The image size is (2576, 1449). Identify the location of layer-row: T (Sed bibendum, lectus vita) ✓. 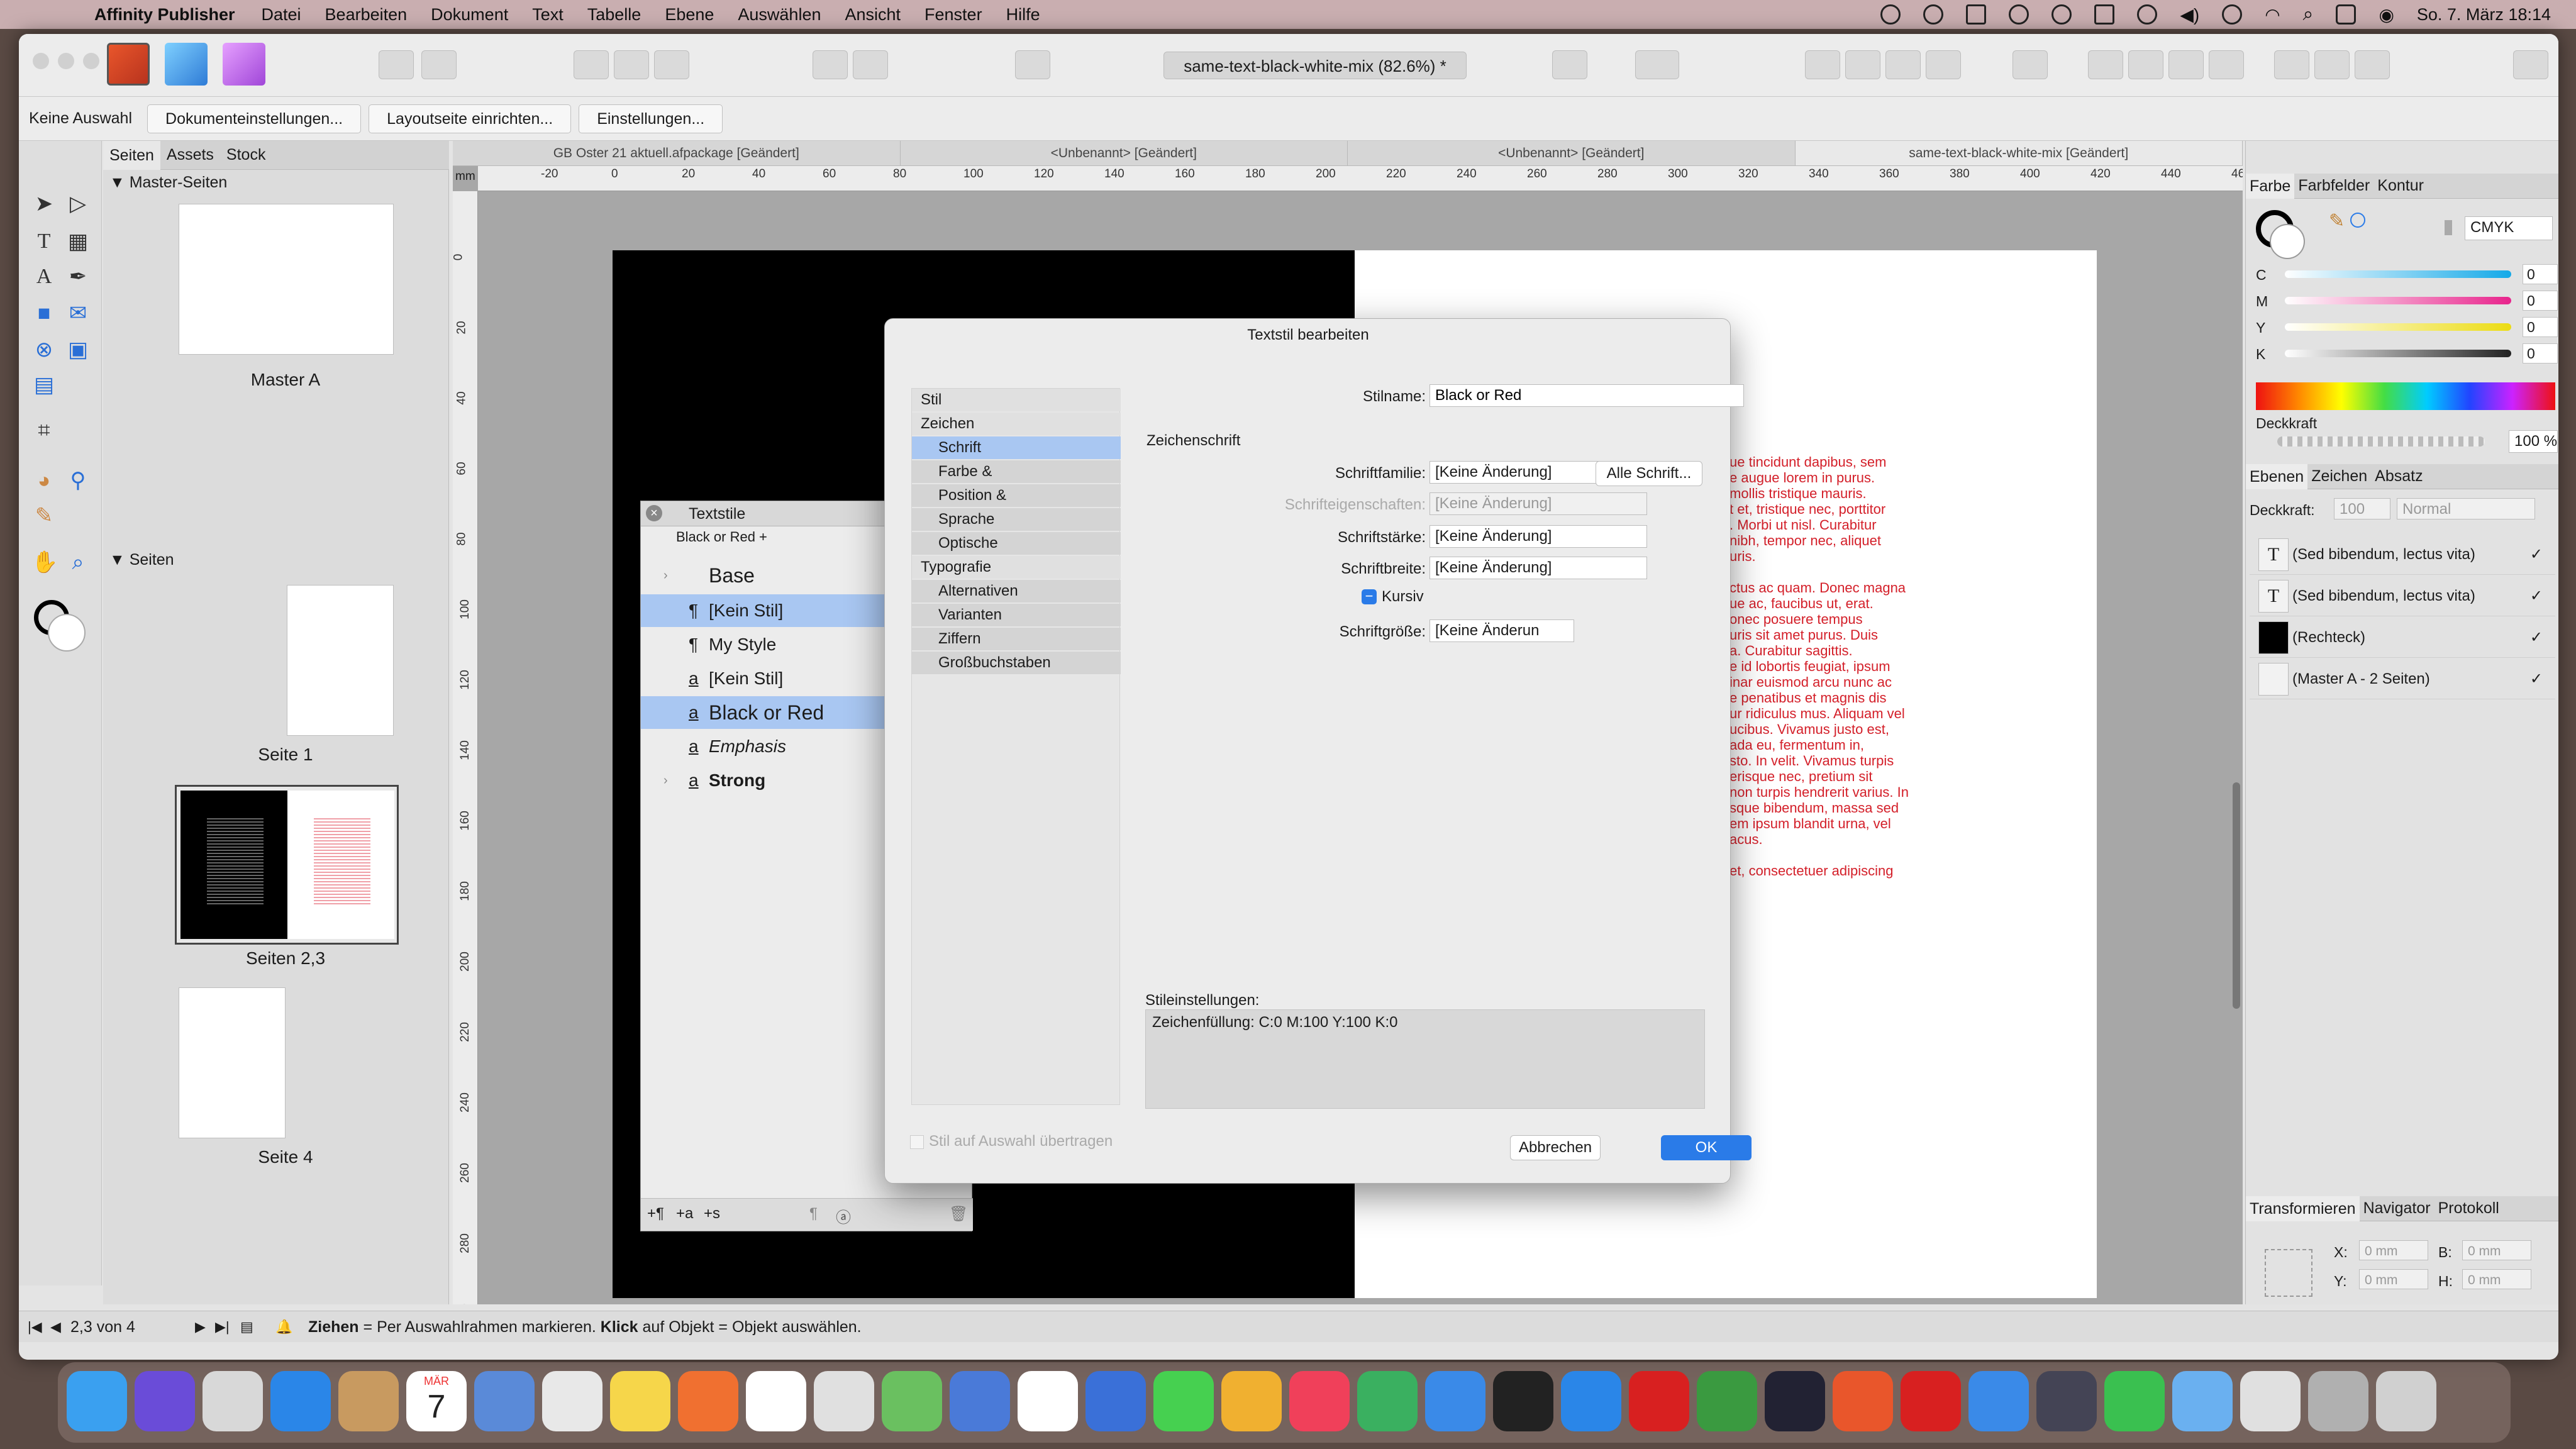
(2402, 596).